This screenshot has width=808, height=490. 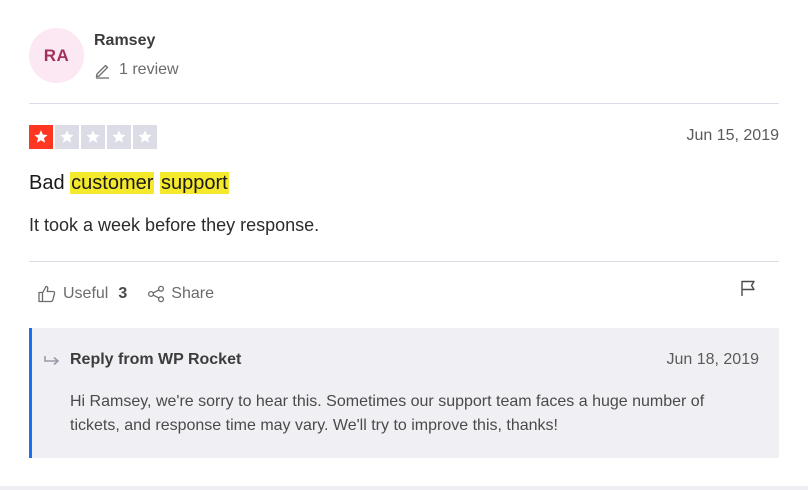 I want to click on review-count-label: 1 review, so click(x=149, y=69).